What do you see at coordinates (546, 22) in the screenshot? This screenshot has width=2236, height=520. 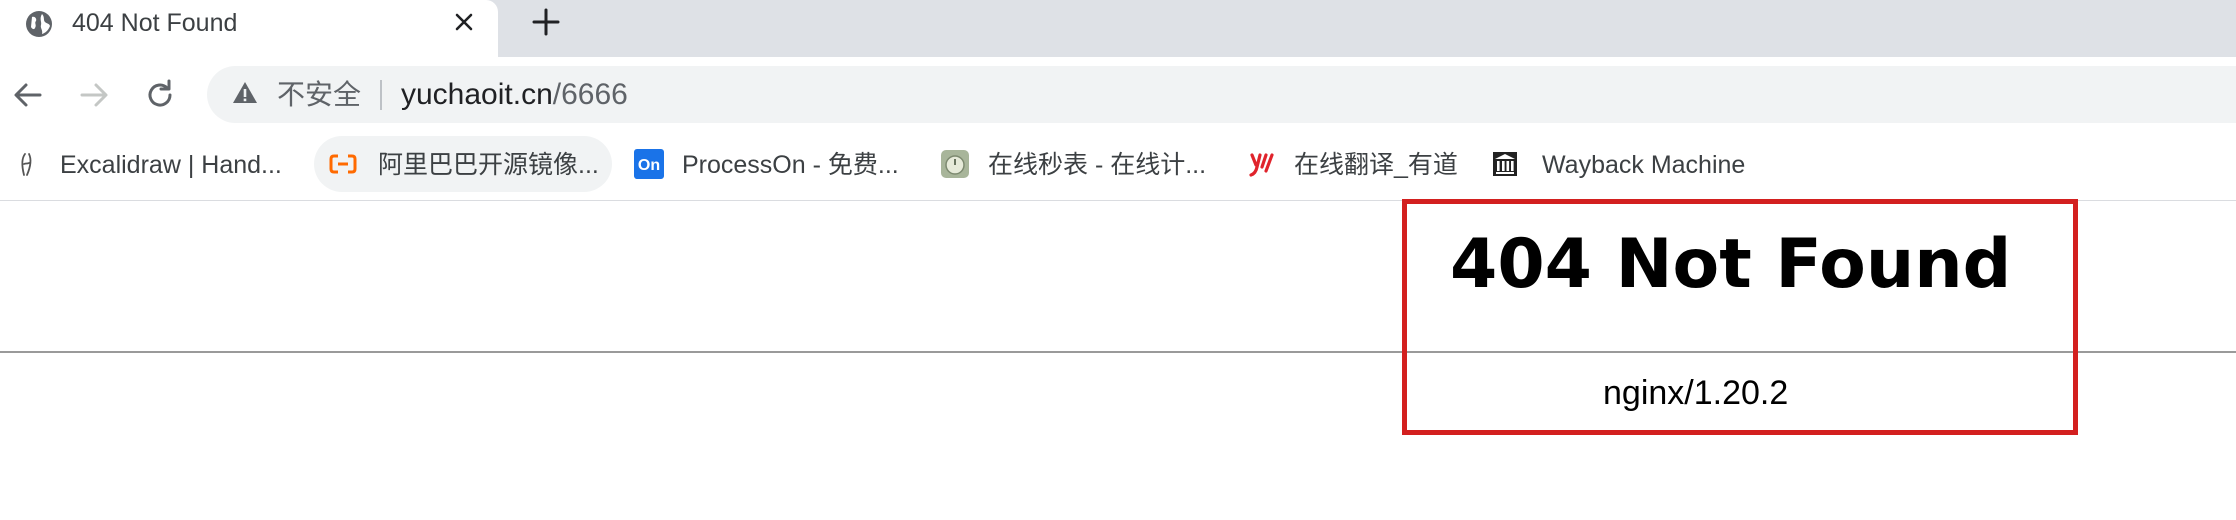 I see `new-tab-plus-icon` at bounding box center [546, 22].